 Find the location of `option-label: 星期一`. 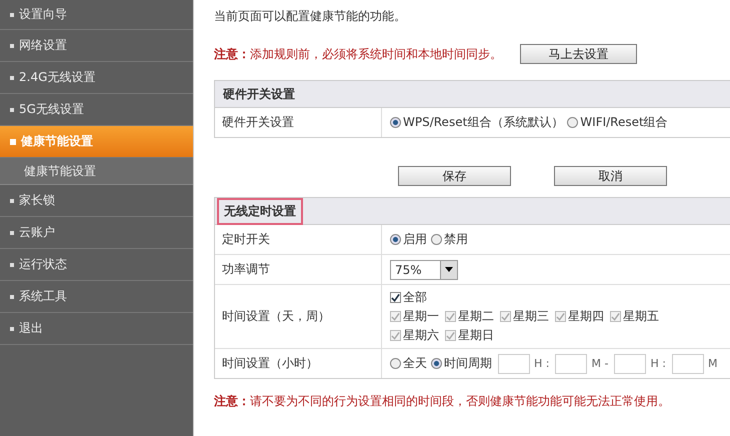

option-label: 星期一 is located at coordinates (421, 316).